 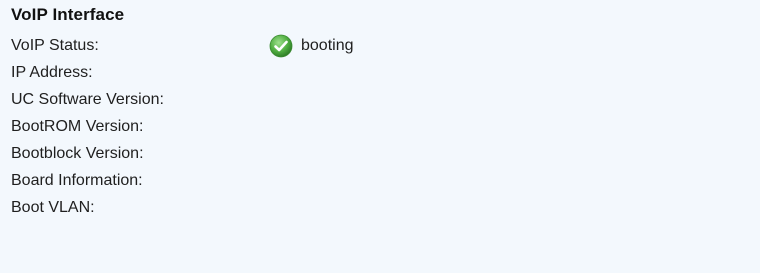 What do you see at coordinates (327, 45) in the screenshot?
I see `voip-status-text: booting` at bounding box center [327, 45].